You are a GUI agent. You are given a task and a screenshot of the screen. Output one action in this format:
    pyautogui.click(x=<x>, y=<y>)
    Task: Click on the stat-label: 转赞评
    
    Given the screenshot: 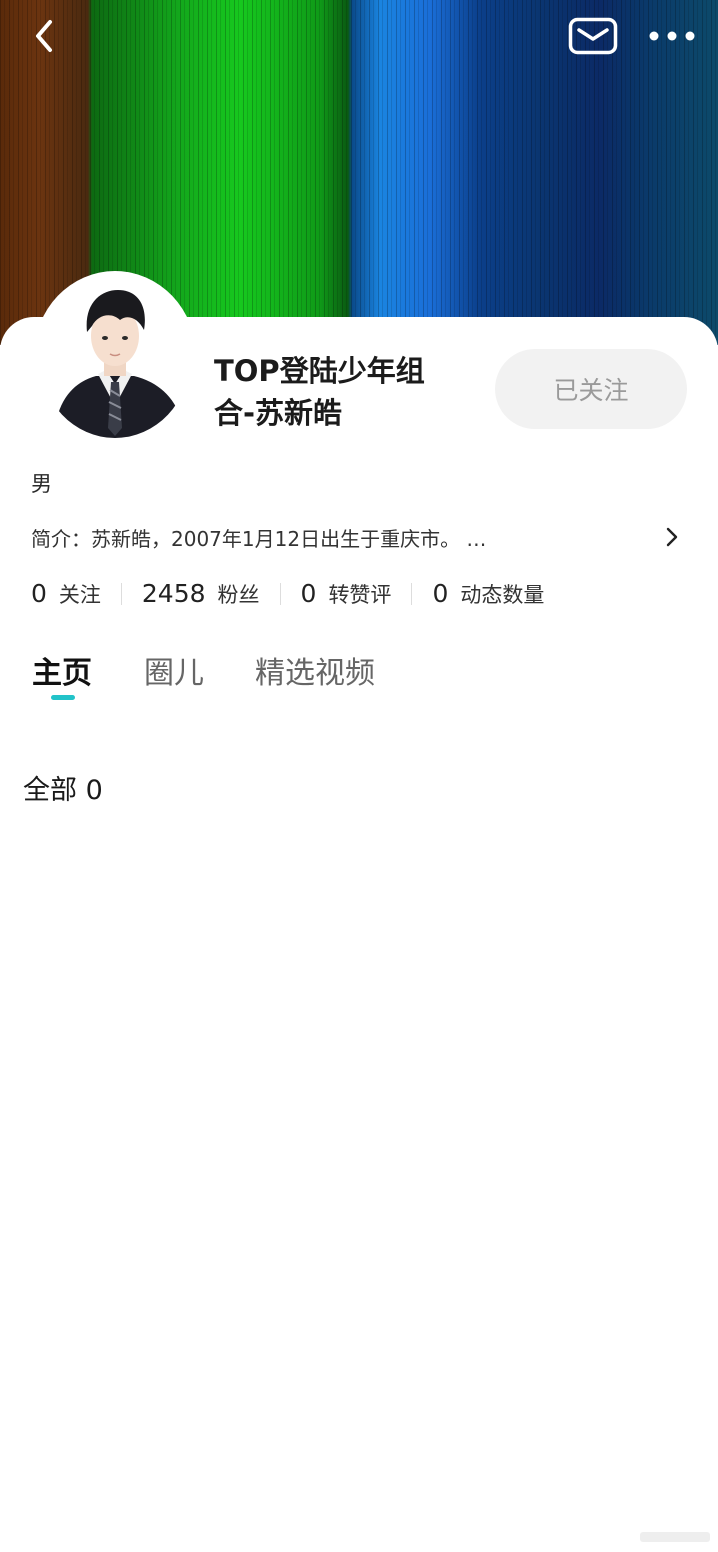 What is the action you would take?
    pyautogui.click(x=360, y=595)
    